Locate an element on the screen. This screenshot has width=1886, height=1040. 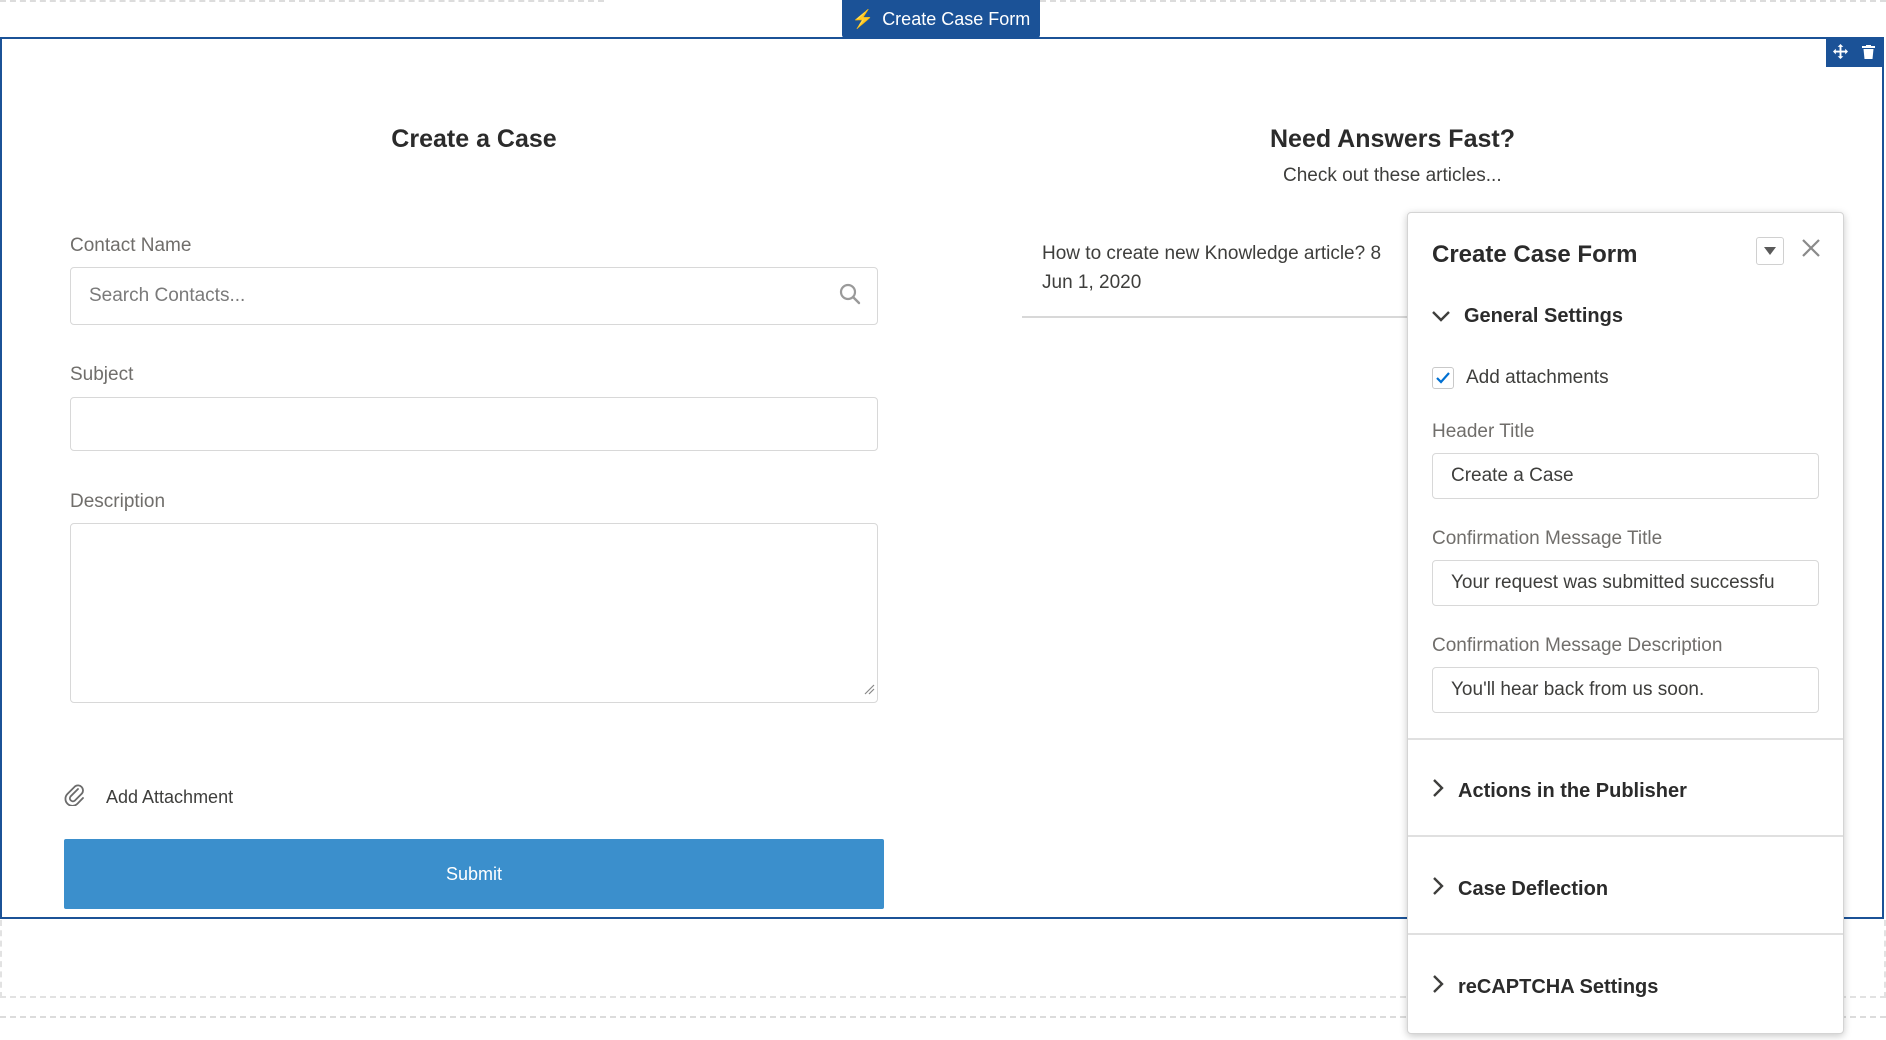
contact-search-field is located at coordinates (474, 296).